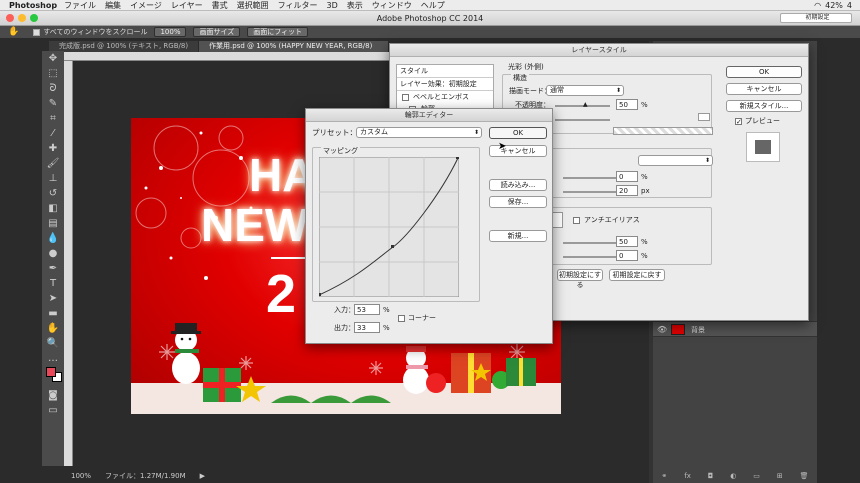  Describe the element at coordinates (187, 5) in the screenshot. I see `menu-layer: レイヤー` at that location.